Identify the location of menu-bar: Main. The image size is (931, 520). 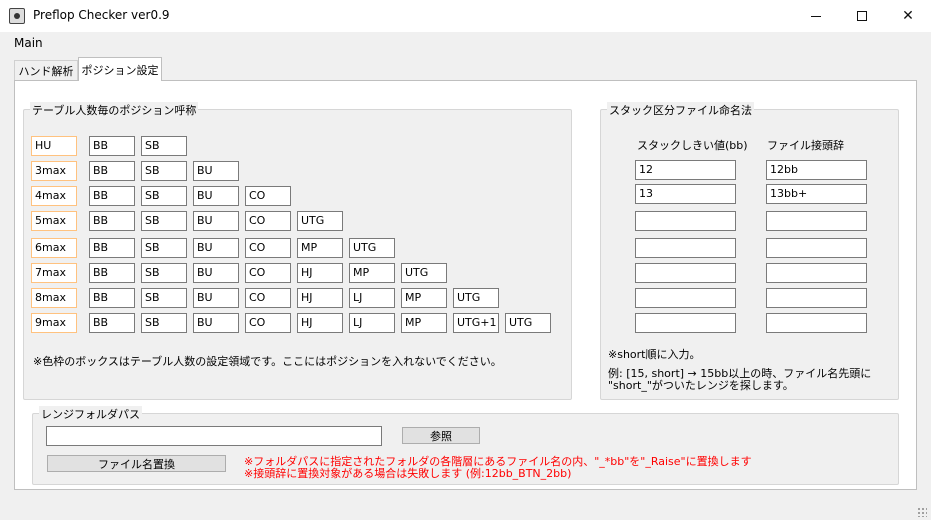
(465, 43).